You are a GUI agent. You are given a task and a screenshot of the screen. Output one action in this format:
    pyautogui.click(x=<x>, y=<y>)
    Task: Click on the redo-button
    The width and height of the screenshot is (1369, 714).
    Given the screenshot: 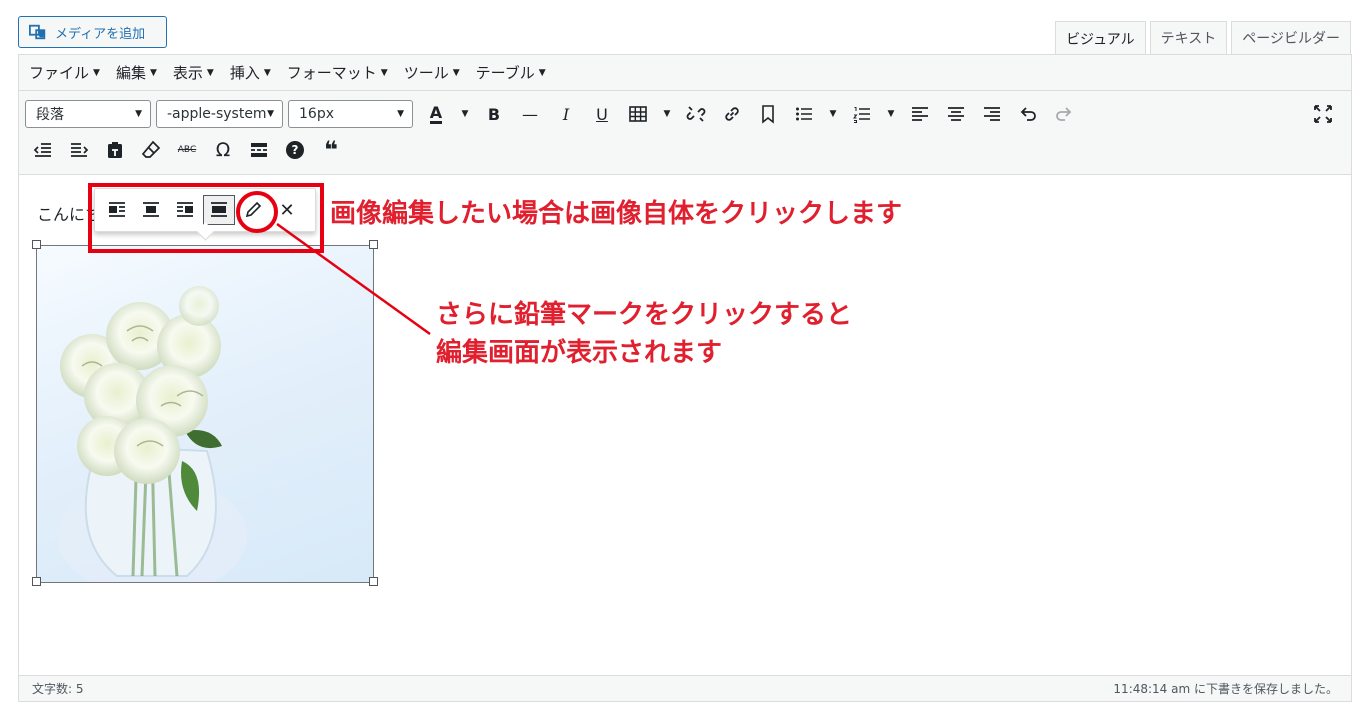 What is the action you would take?
    pyautogui.click(x=1064, y=114)
    